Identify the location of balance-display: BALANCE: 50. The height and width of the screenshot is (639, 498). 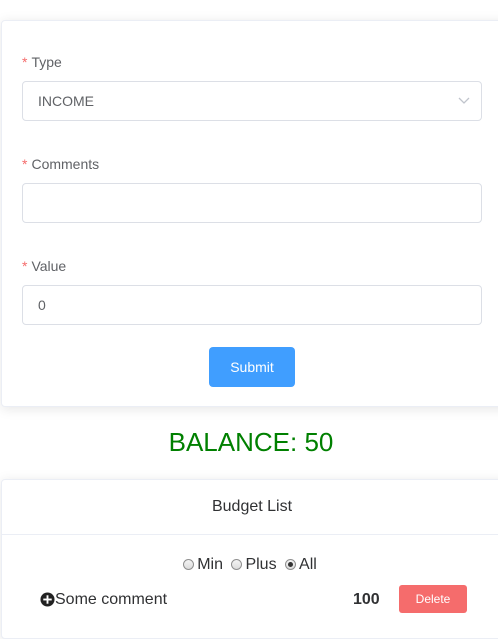
(251, 442).